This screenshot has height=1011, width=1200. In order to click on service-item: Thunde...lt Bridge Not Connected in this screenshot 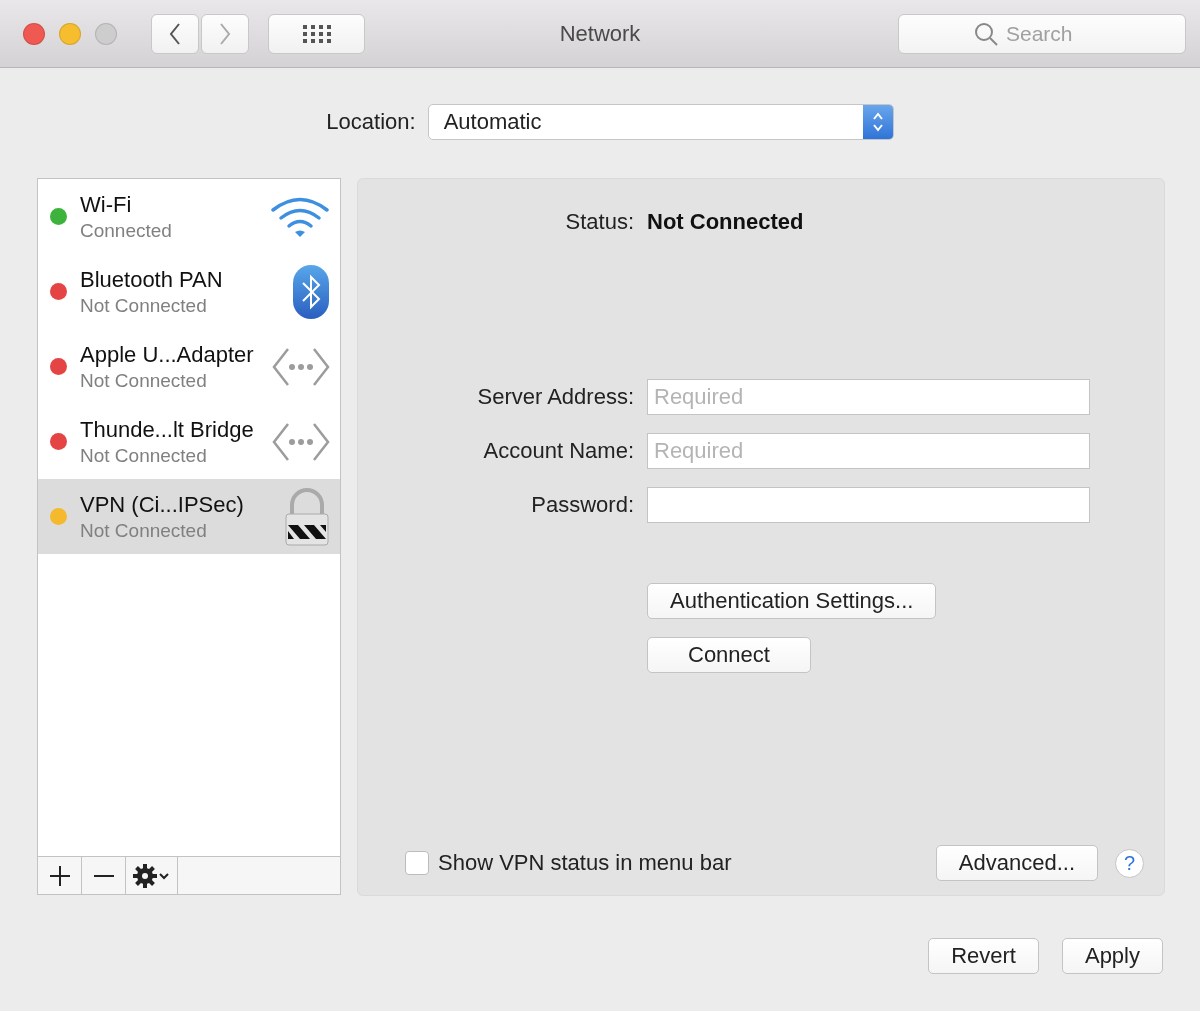, I will do `click(189, 441)`.